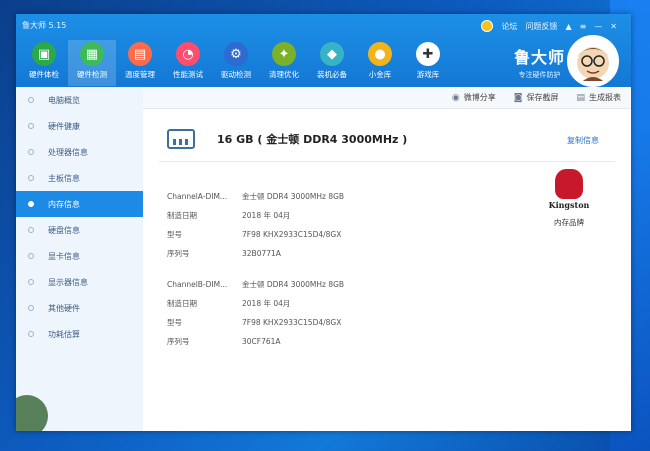 The image size is (650, 451). Describe the element at coordinates (92, 54) in the screenshot. I see `chip-icon: ▦` at that location.